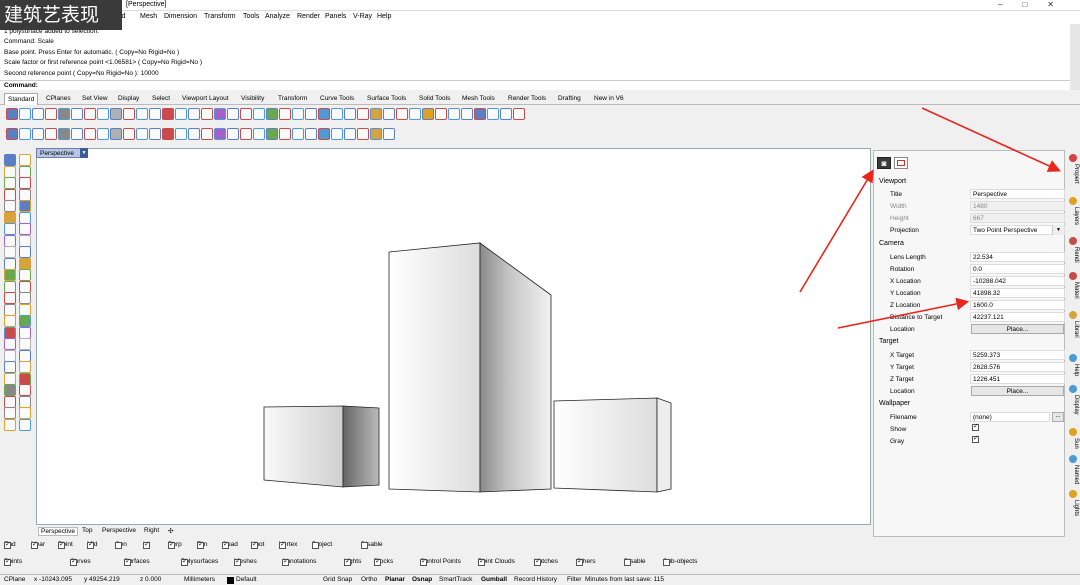 This screenshot has width=1080, height=585. What do you see at coordinates (836, 231) in the screenshot?
I see `arrow-to-camera-icon` at bounding box center [836, 231].